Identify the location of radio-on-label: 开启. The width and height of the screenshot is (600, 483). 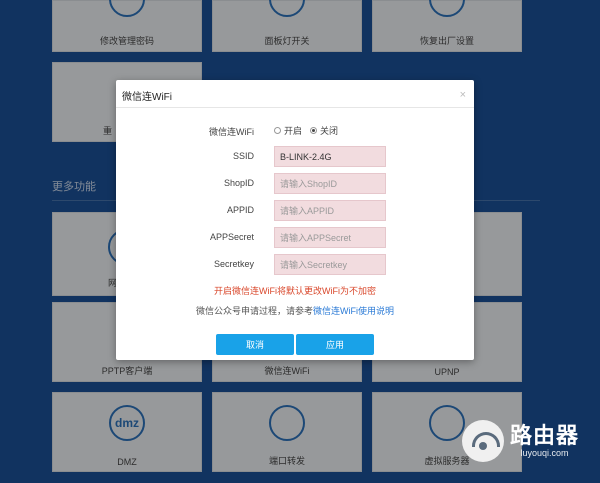
(293, 131).